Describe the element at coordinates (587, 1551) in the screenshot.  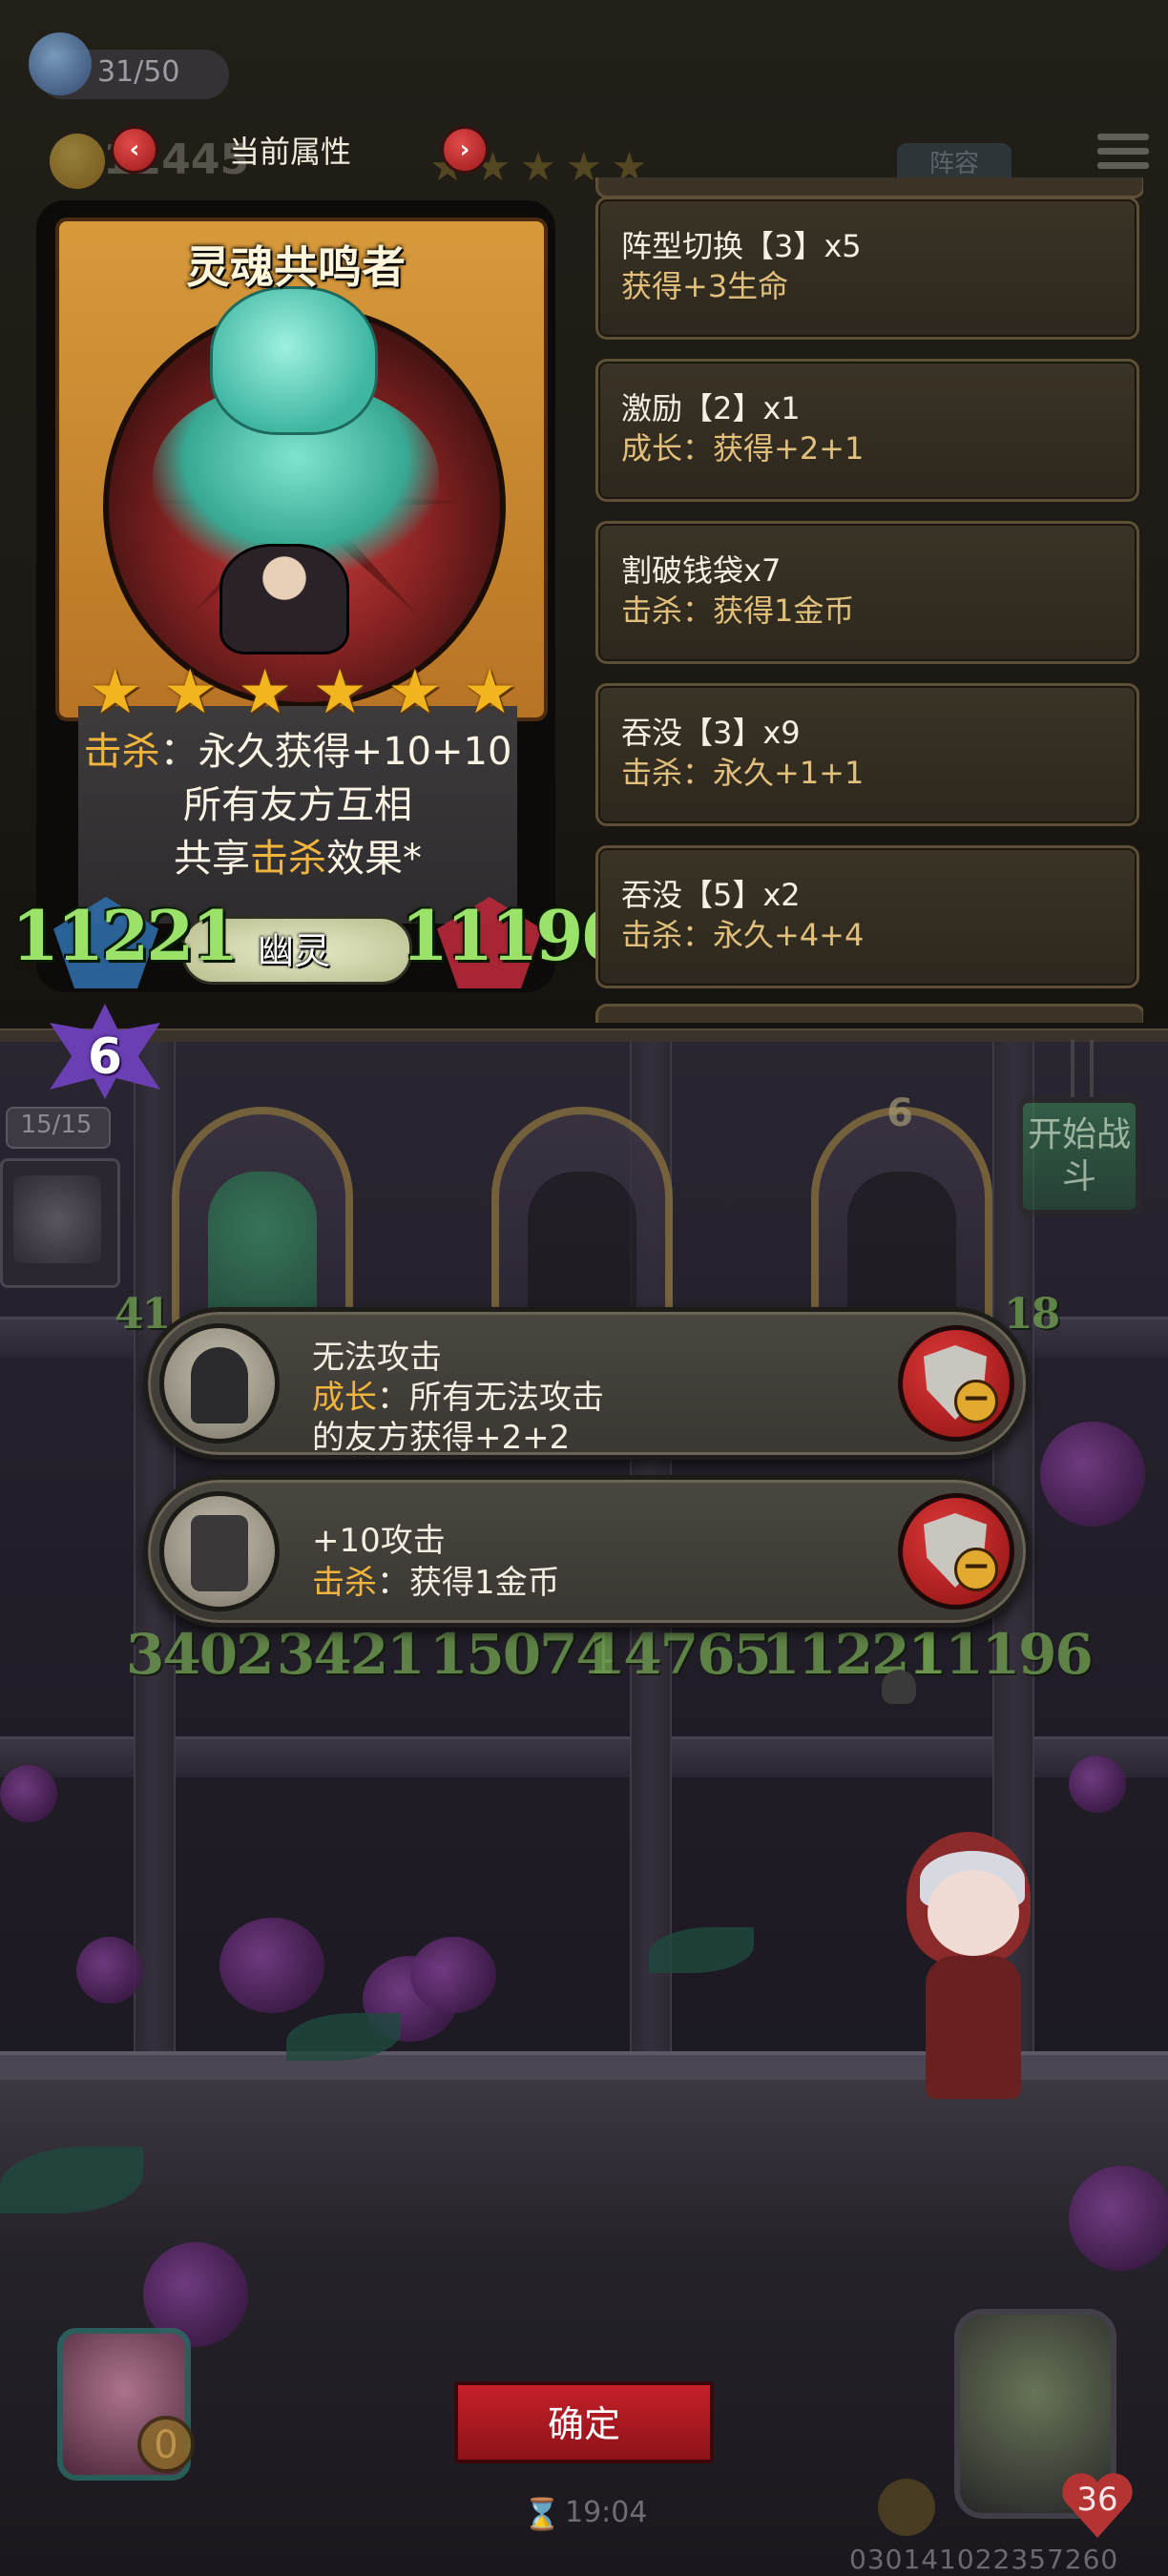
I see `effect-popup: +10攻击 击杀：获得1金币 −` at that location.